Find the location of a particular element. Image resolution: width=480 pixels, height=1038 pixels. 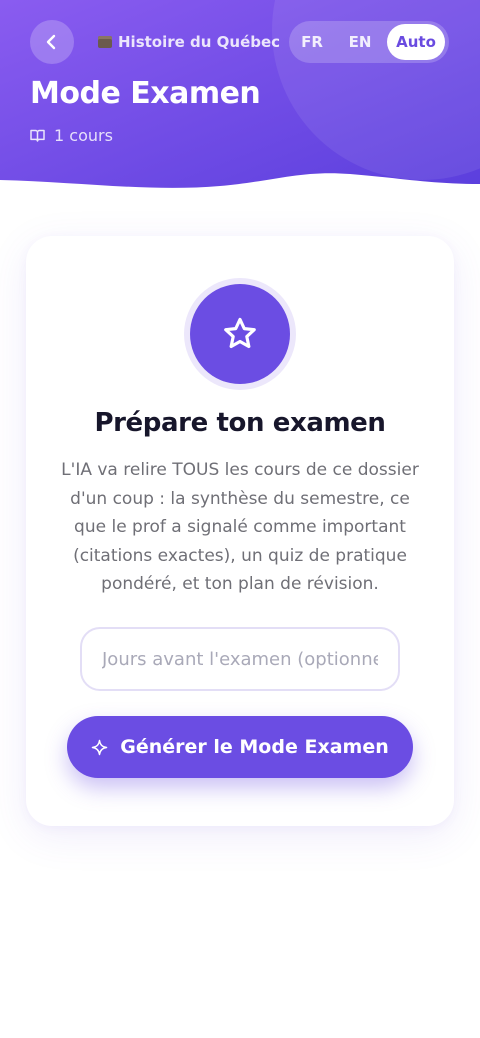

generate-exam-mode-button: Générer le Mode Examen is located at coordinates (240, 747).